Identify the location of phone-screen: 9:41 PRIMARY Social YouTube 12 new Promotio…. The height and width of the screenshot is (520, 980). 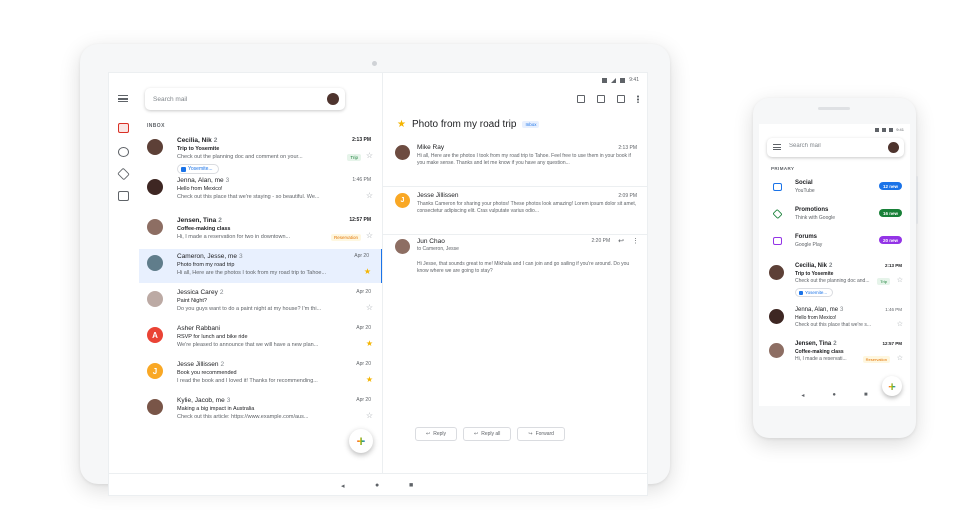
(834, 265).